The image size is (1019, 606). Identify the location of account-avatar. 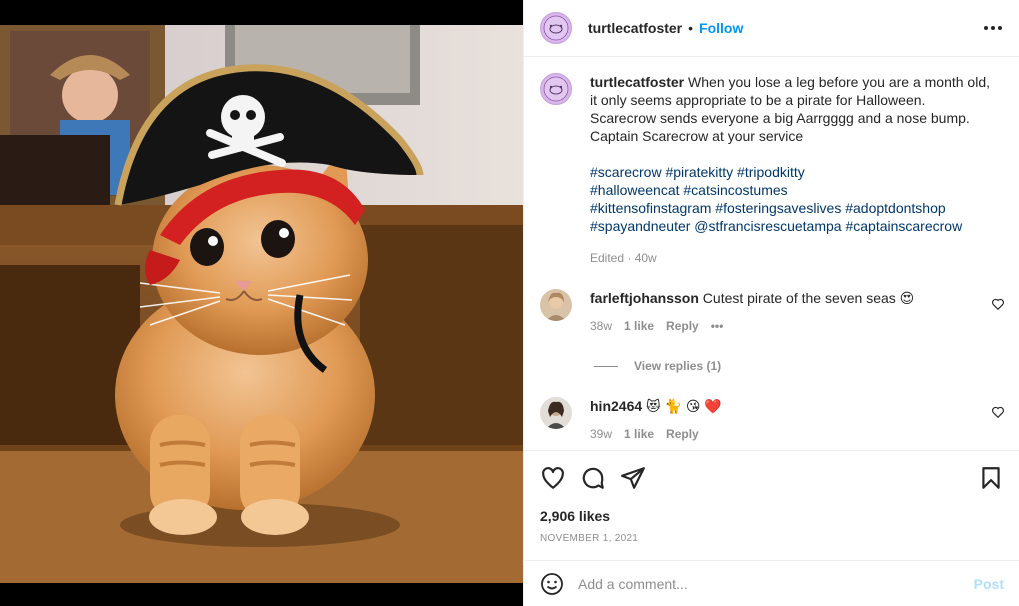
(556, 28).